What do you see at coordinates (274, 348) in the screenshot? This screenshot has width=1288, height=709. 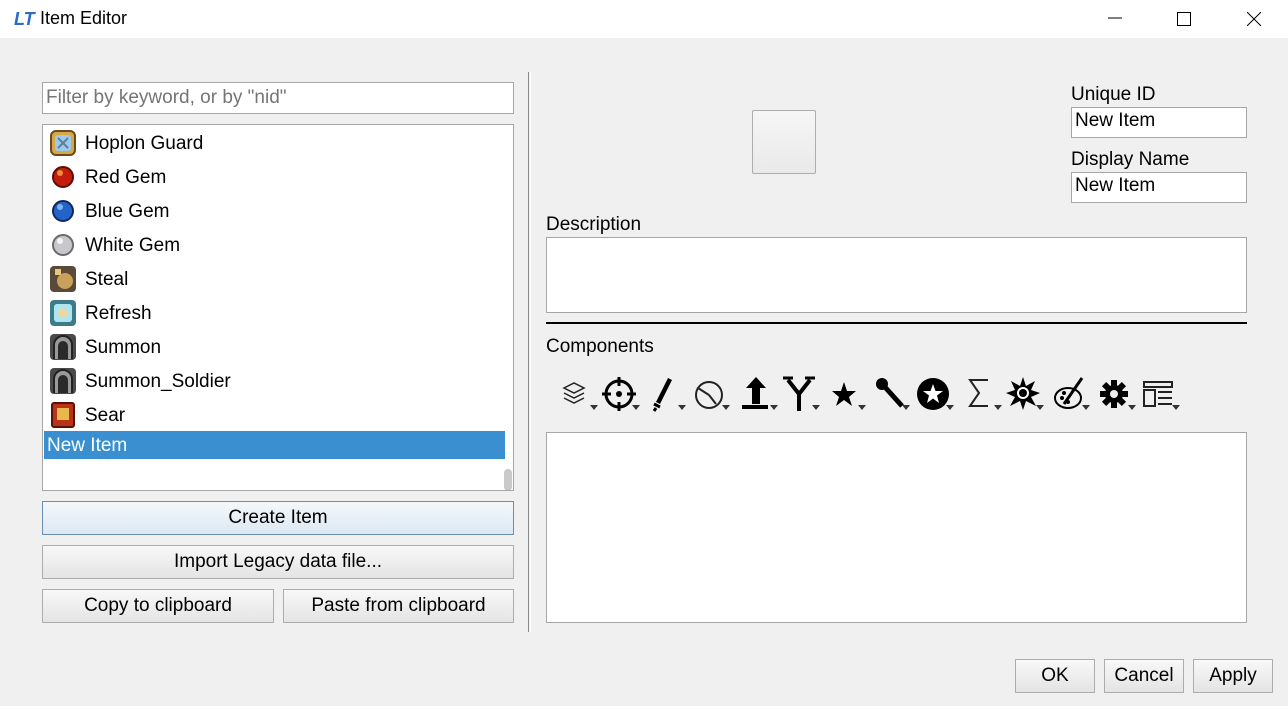 I see `list-item: Summon` at bounding box center [274, 348].